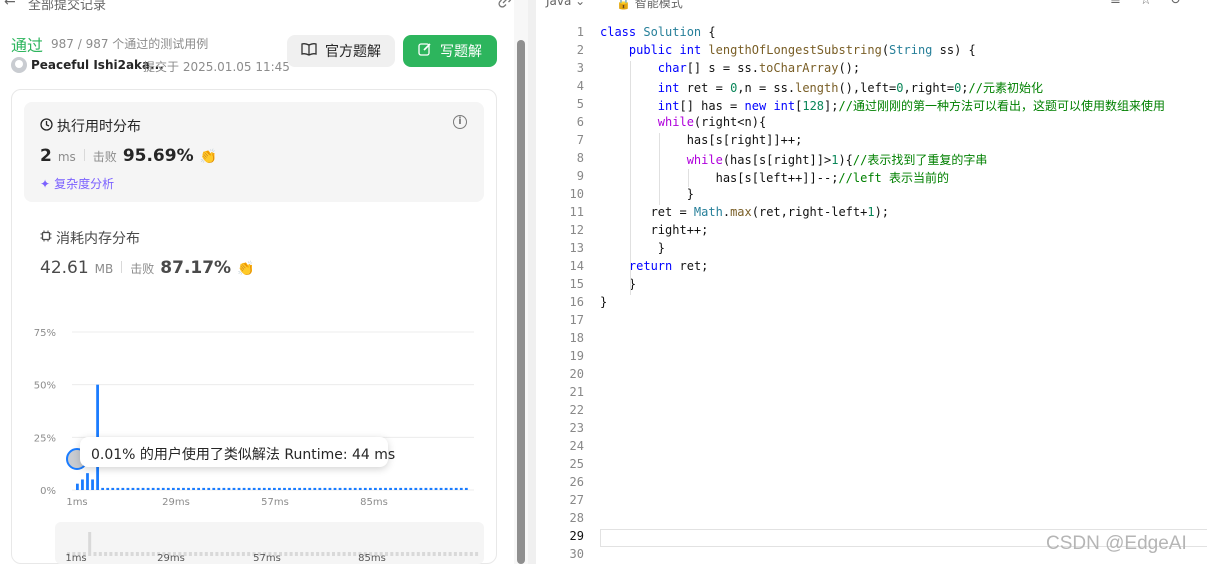  What do you see at coordinates (683, 122) in the screenshot?
I see `code-line: while(right<n){` at bounding box center [683, 122].